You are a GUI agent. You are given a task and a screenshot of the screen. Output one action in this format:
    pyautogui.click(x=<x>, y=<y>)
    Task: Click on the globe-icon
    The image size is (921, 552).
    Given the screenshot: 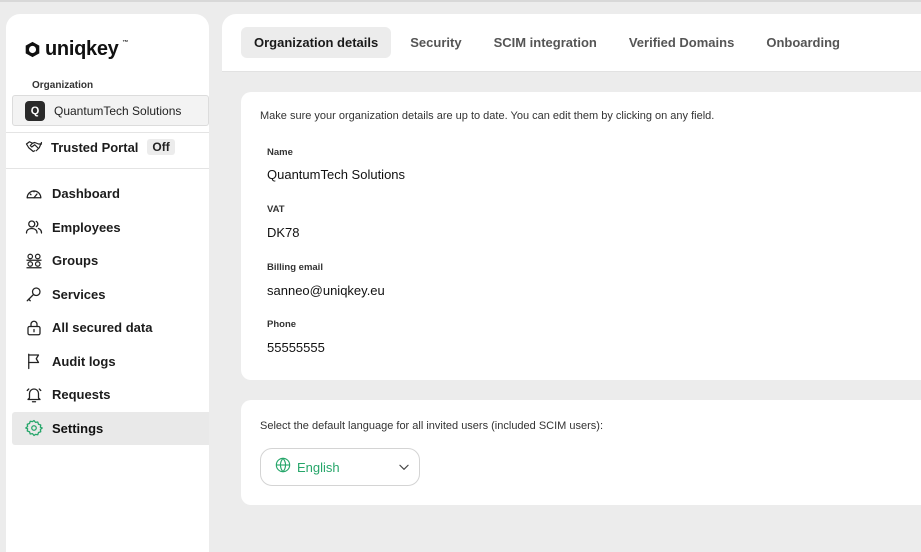 What is the action you would take?
    pyautogui.click(x=283, y=467)
    